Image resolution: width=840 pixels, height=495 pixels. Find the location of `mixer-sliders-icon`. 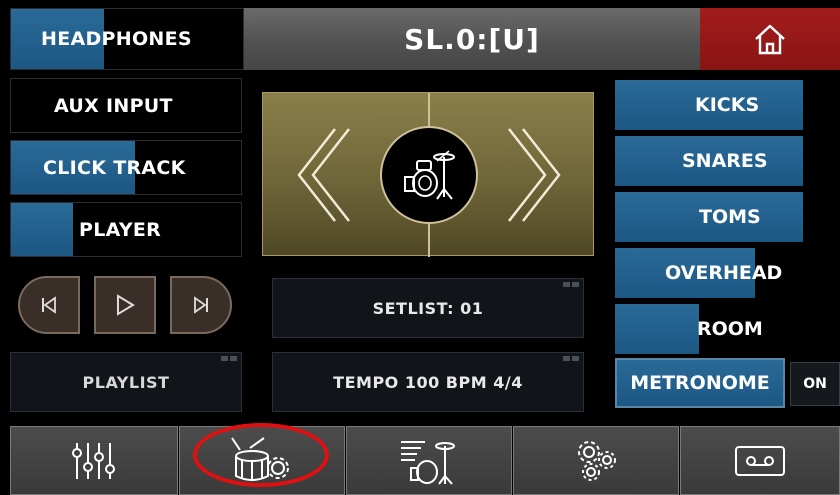

mixer-sliders-icon is located at coordinates (93, 460).